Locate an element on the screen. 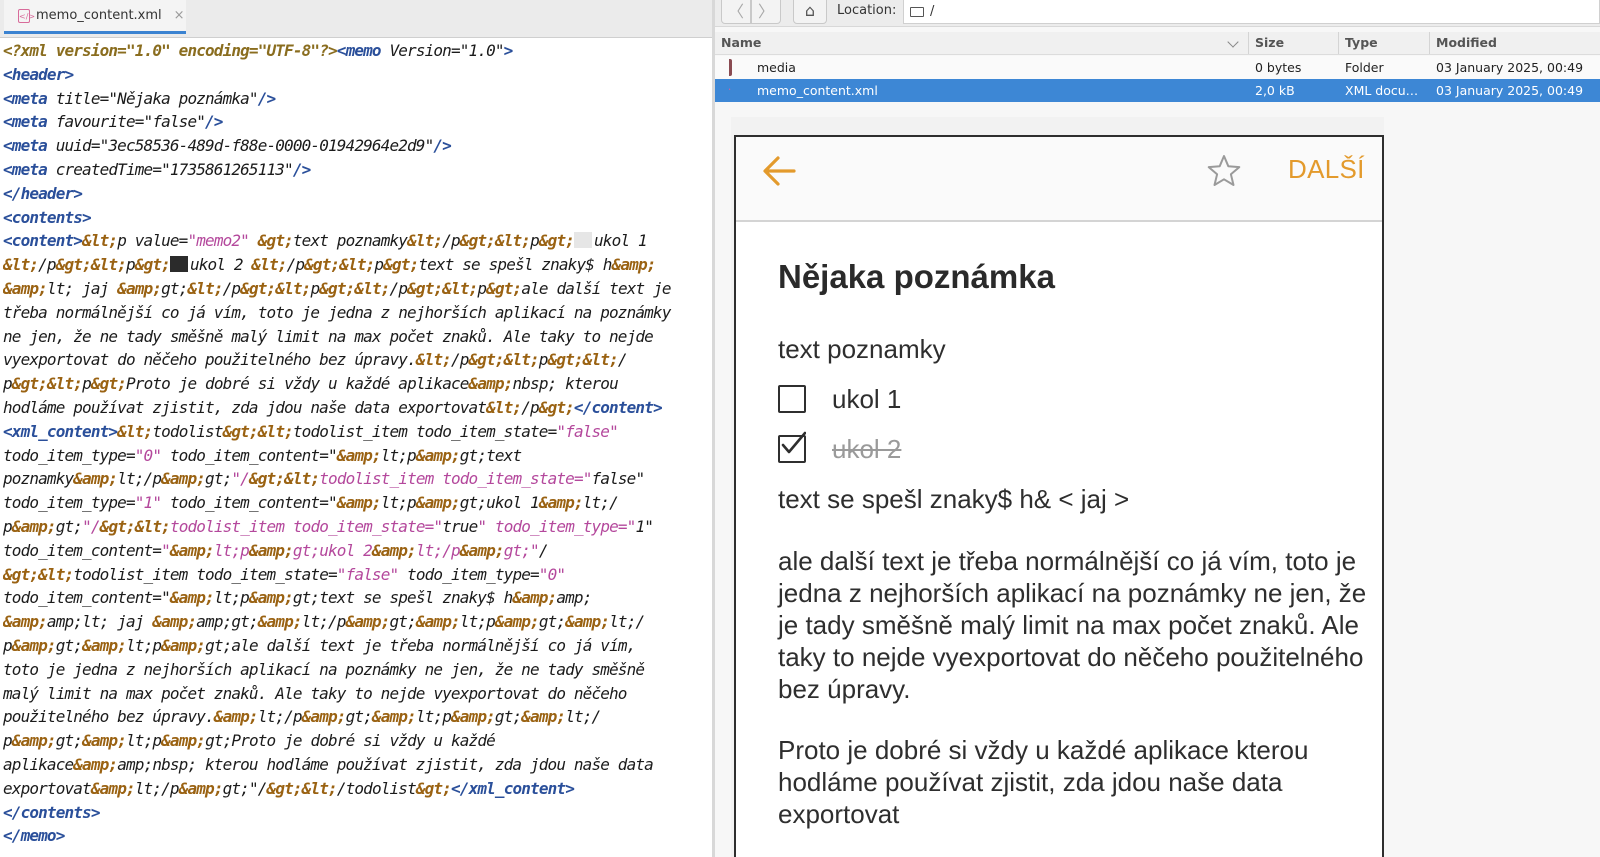 This screenshot has width=1600, height=857. todo-label: ukol 2 is located at coordinates (867, 448).